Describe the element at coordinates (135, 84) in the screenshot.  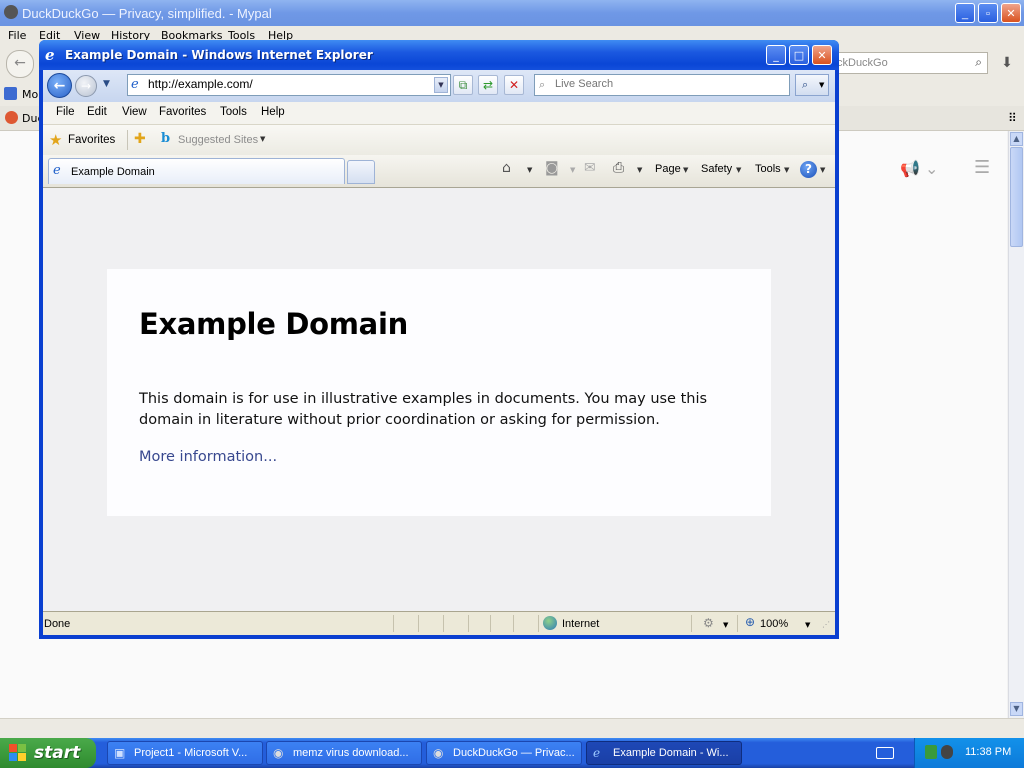
I see `page-icon: e` at that location.